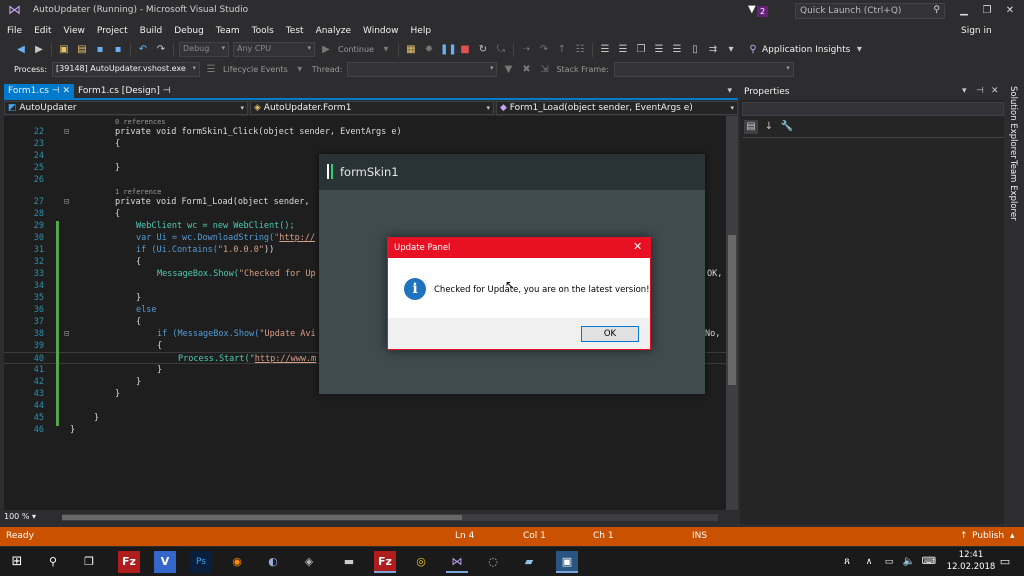  I want to click on bookmark-icon: ❐, so click(641, 50).